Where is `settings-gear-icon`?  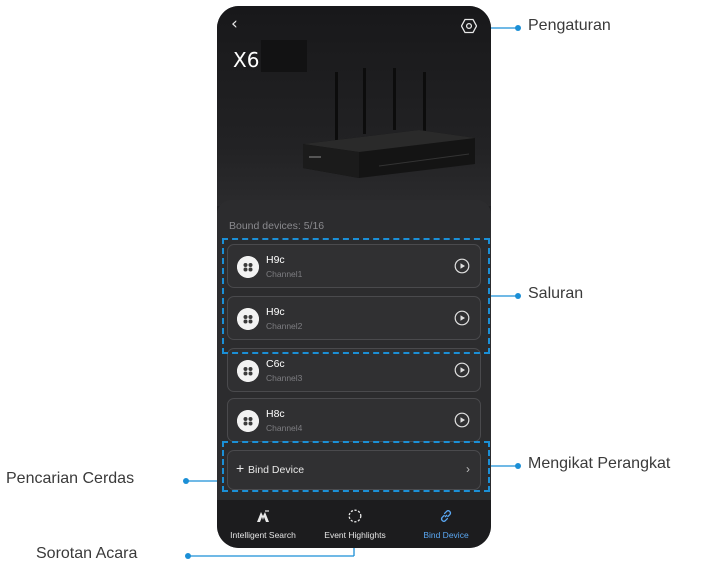 settings-gear-icon is located at coordinates (469, 26).